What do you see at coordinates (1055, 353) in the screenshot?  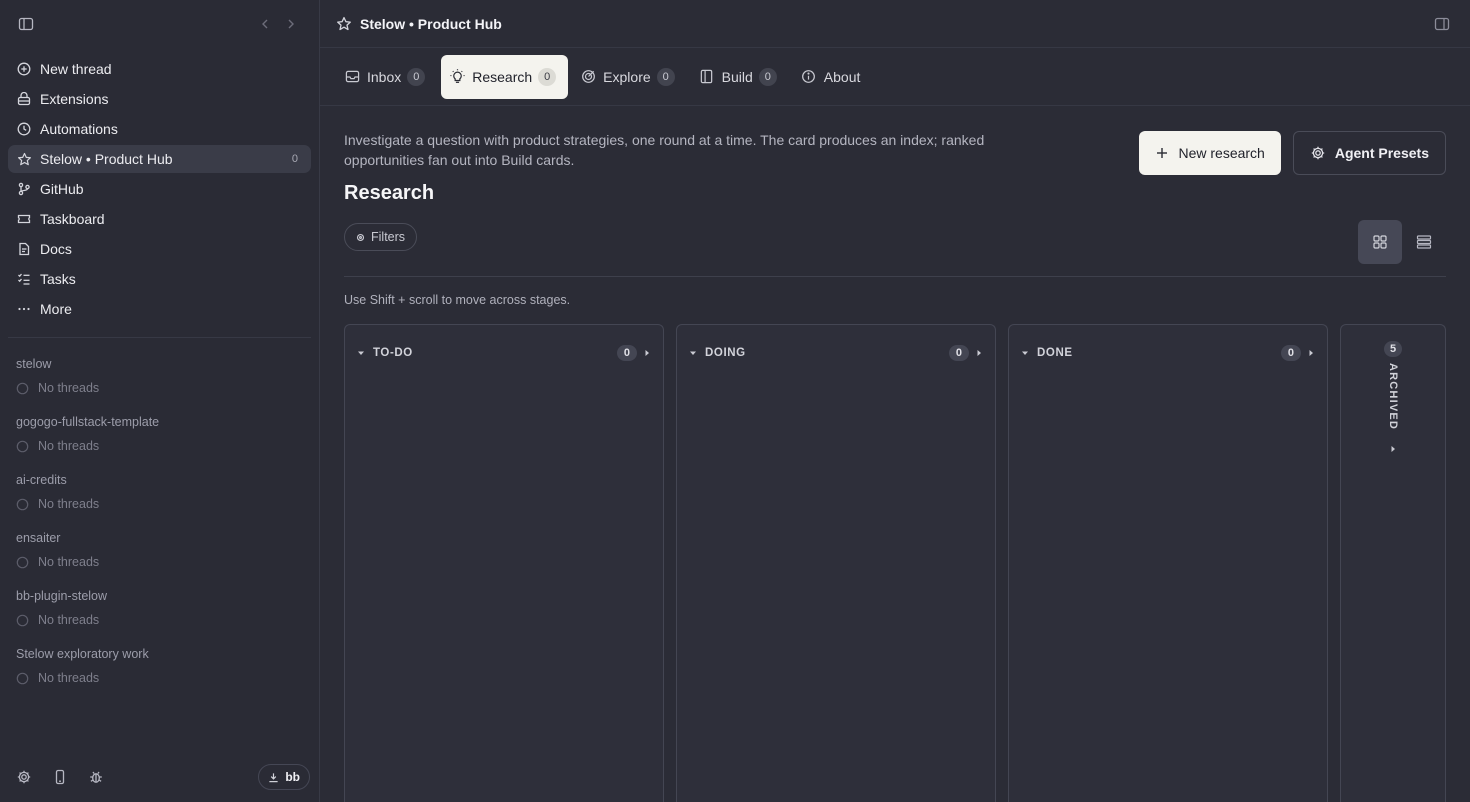 I see `column-label: DONE` at bounding box center [1055, 353].